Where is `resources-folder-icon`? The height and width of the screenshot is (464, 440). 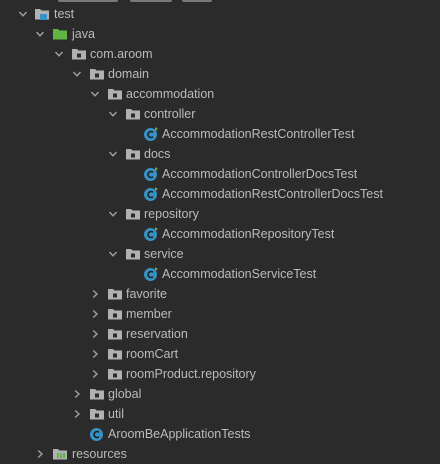 resources-folder-icon is located at coordinates (60, 454).